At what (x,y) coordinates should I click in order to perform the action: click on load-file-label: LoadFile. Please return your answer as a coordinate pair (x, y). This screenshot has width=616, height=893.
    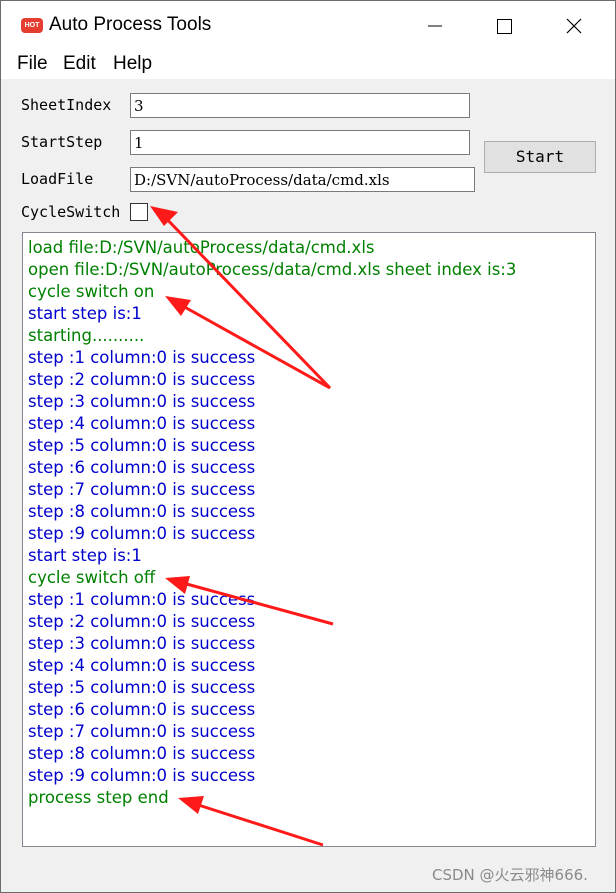
    Looking at the image, I should click on (57, 179).